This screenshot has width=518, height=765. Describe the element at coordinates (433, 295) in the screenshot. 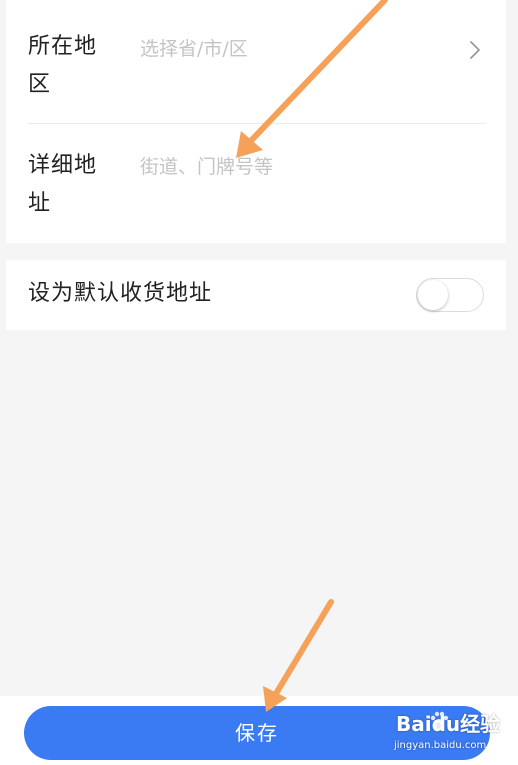

I see `toggle-knob` at that location.